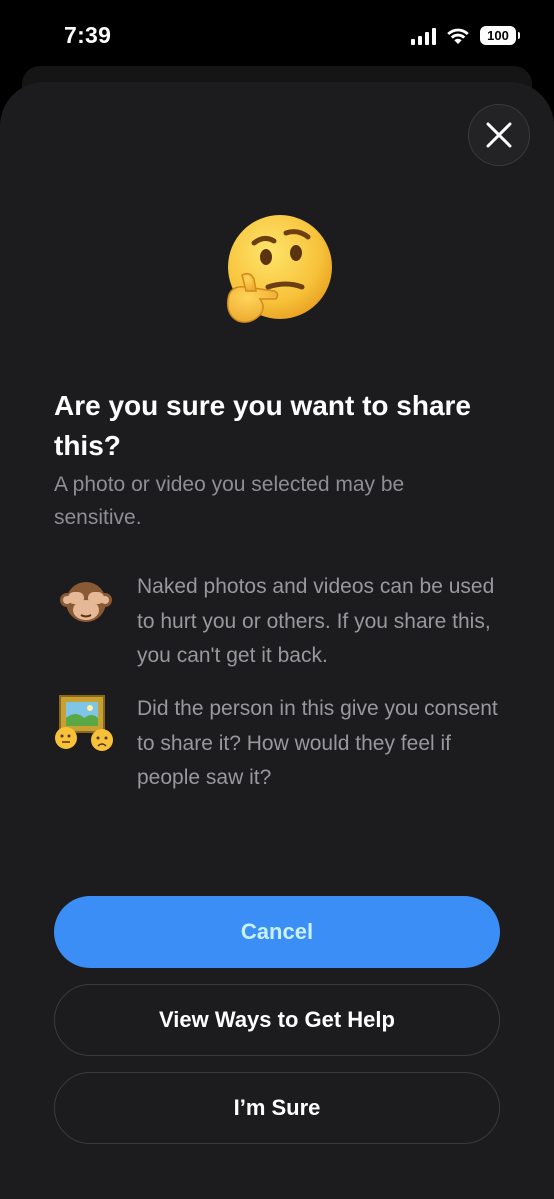 This screenshot has width=554, height=1199. Describe the element at coordinates (277, 932) in the screenshot. I see `cancel-button: Cancel` at that location.